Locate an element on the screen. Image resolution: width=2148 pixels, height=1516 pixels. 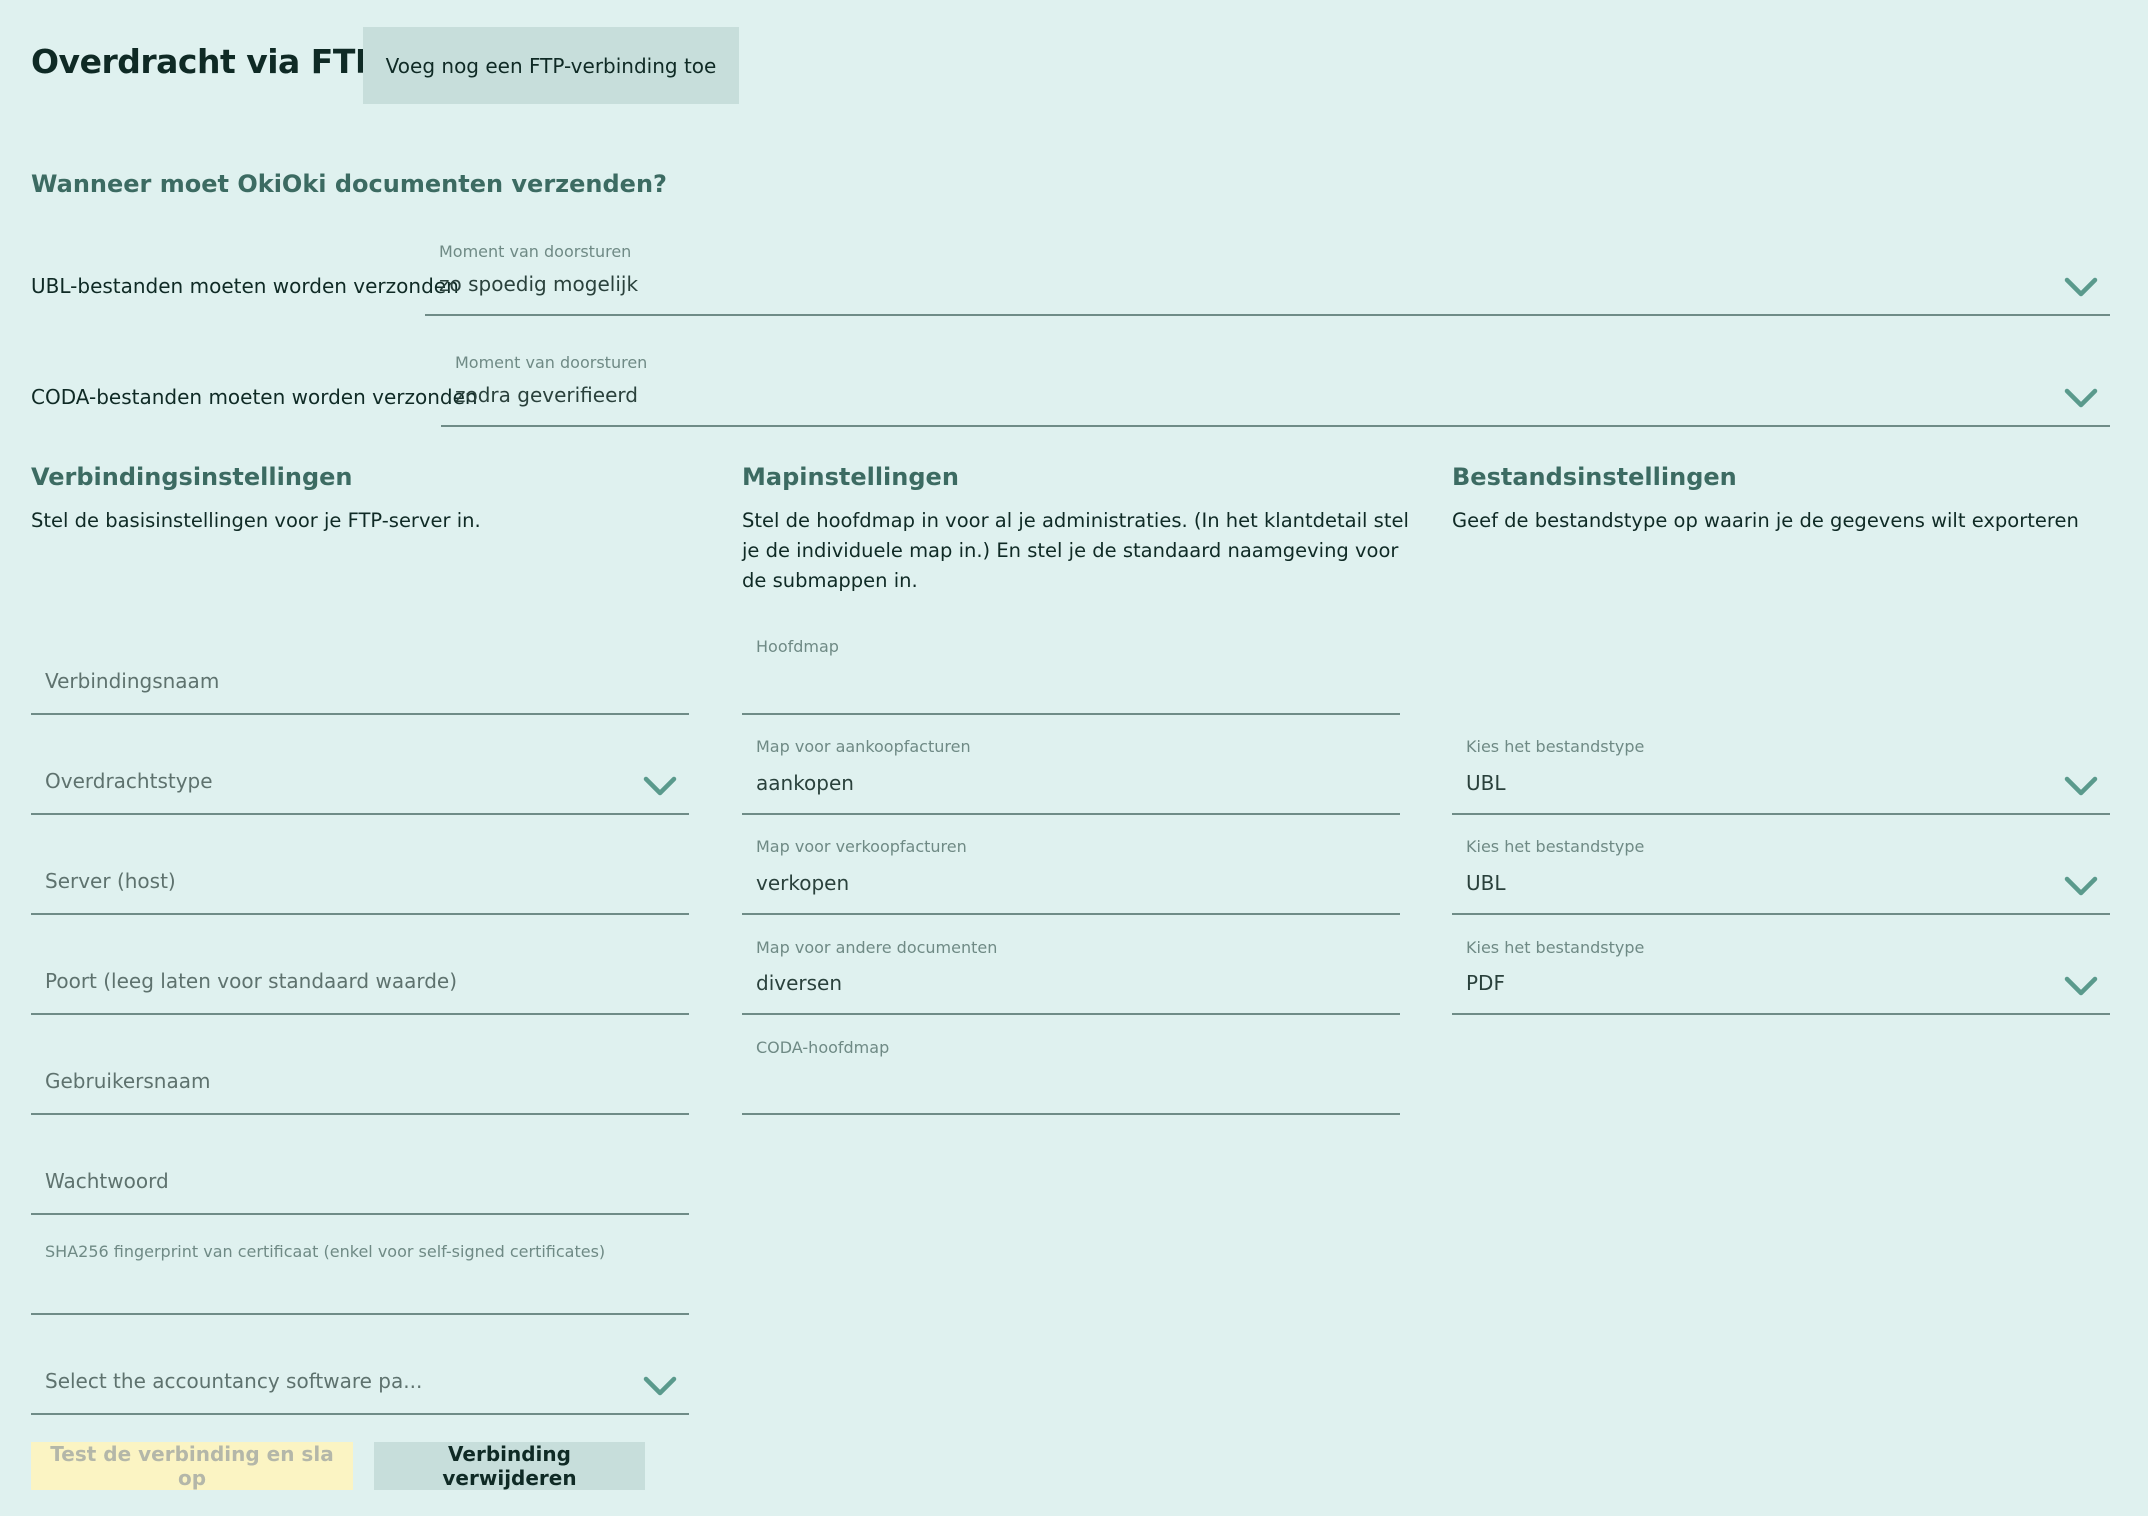
file-settings-title: Bestandsinstellingen is located at coordinates (1594, 477).